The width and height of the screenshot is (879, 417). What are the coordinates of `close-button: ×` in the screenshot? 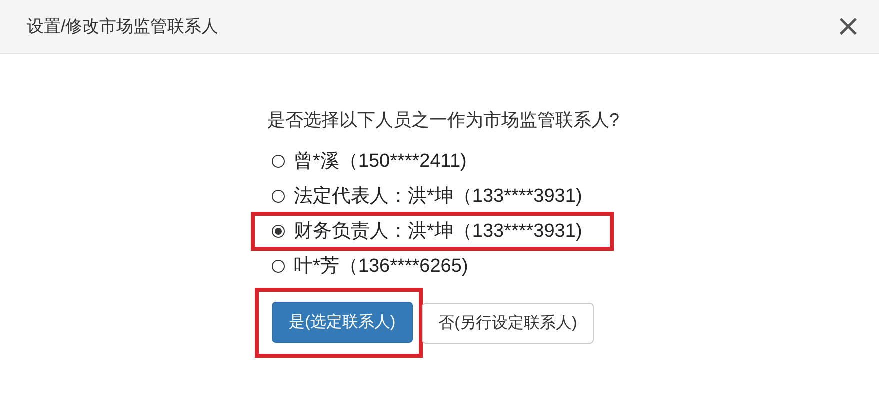 It's located at (848, 27).